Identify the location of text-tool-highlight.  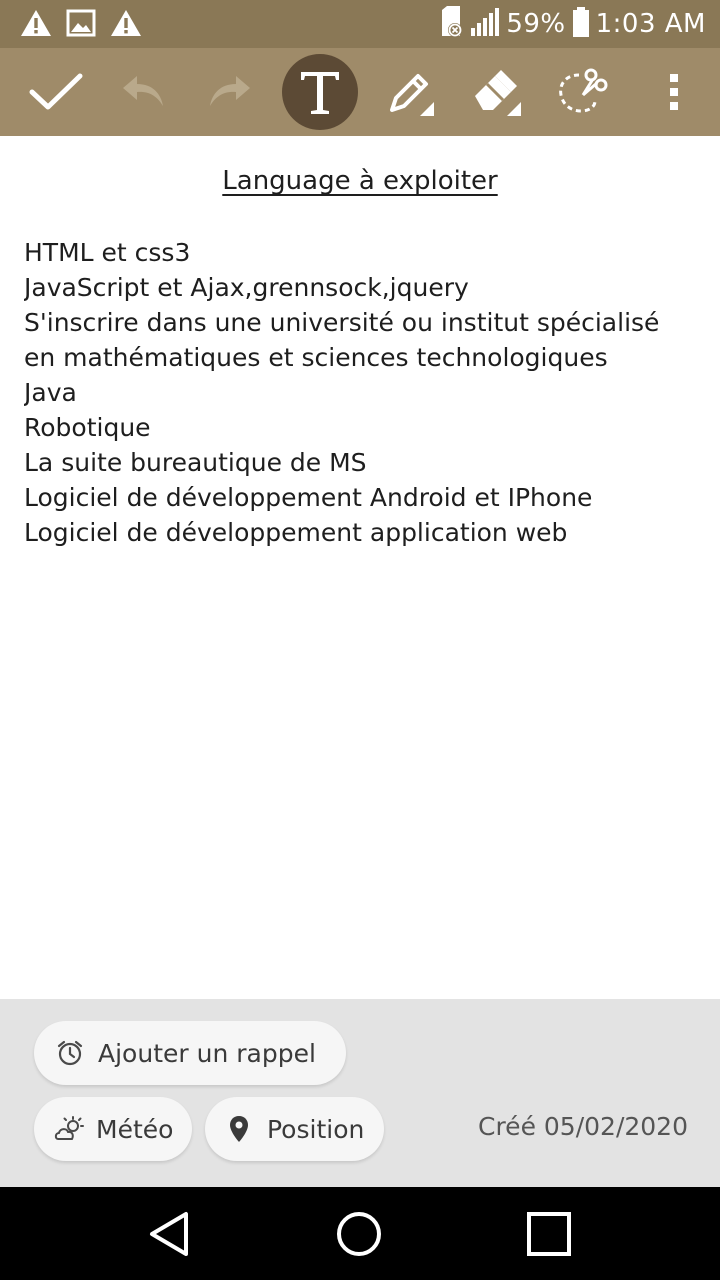
(320, 92).